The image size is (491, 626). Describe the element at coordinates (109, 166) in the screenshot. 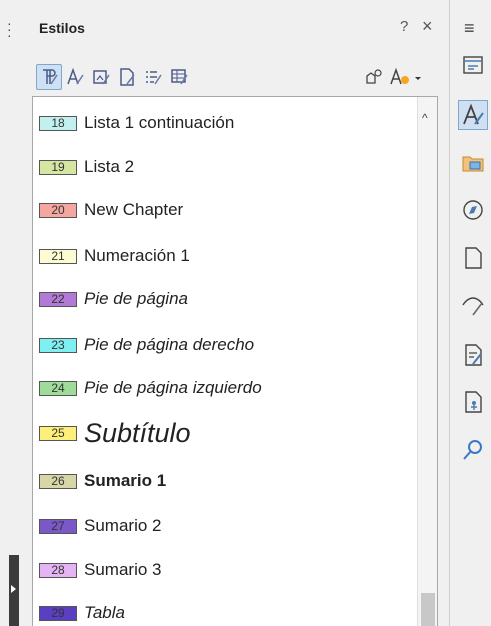

I see `style-name-label: Lista 2` at that location.